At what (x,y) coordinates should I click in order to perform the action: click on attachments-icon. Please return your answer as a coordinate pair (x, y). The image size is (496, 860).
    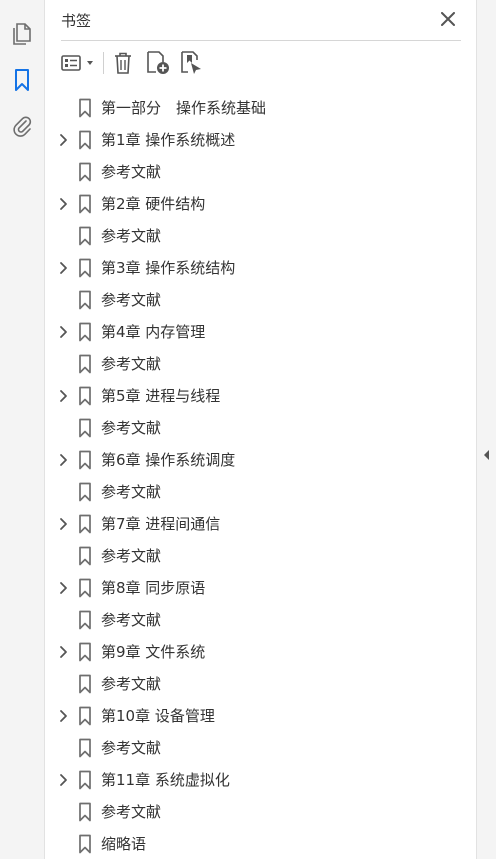
    Looking at the image, I should click on (22, 125).